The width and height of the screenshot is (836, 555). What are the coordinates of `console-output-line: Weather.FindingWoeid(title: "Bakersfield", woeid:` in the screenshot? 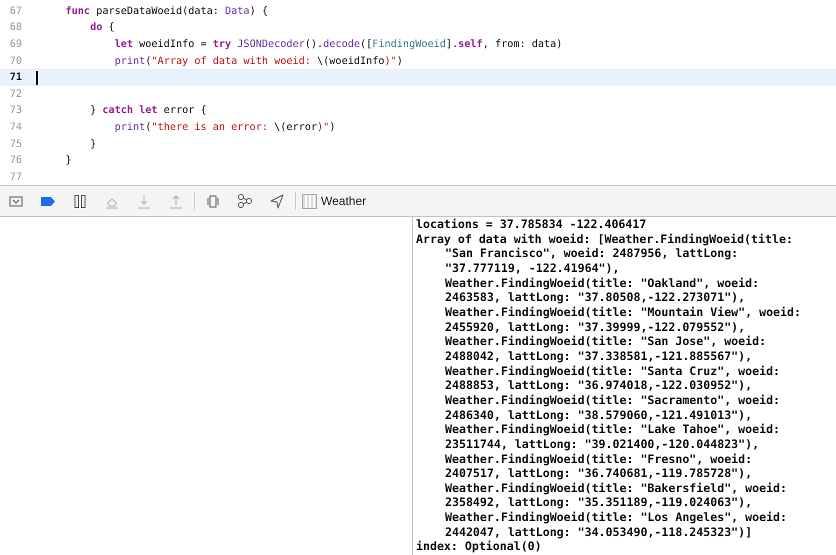 It's located at (616, 488).